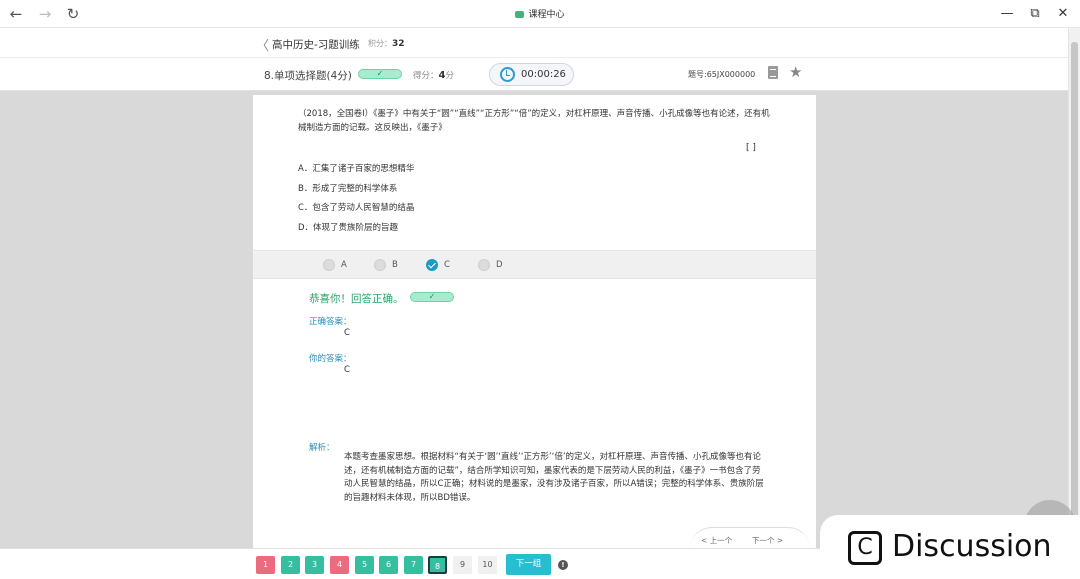 The width and height of the screenshot is (1080, 579). Describe the element at coordinates (388, 565) in the screenshot. I see `question-6-button: 6` at that location.